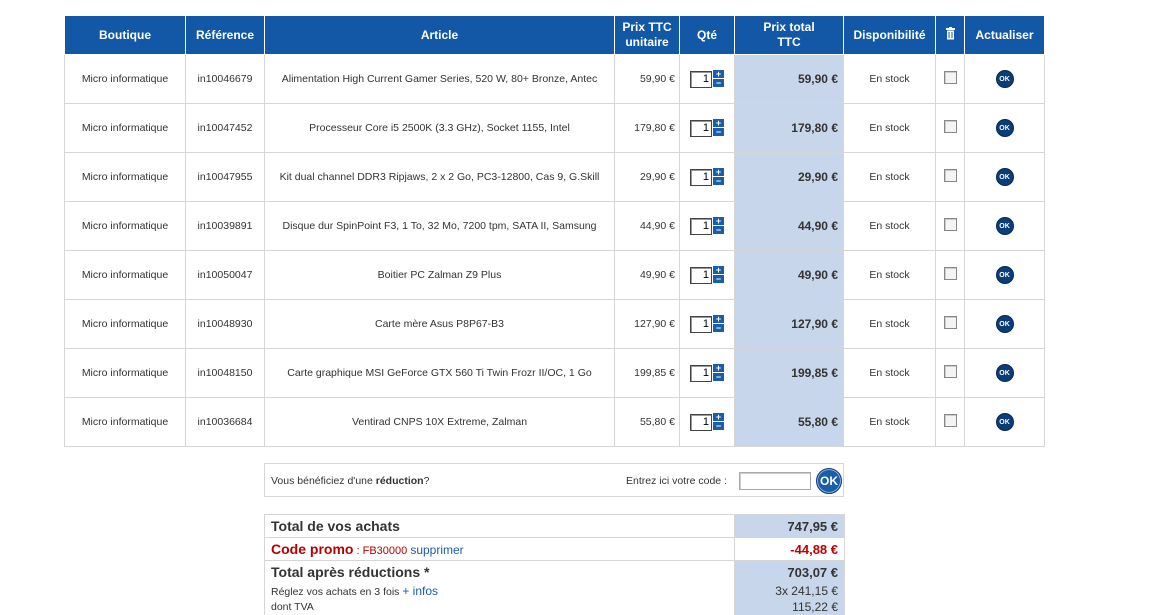 This screenshot has width=1163, height=615. Describe the element at coordinates (420, 591) in the screenshot. I see `installments-info-link: + infos` at that location.